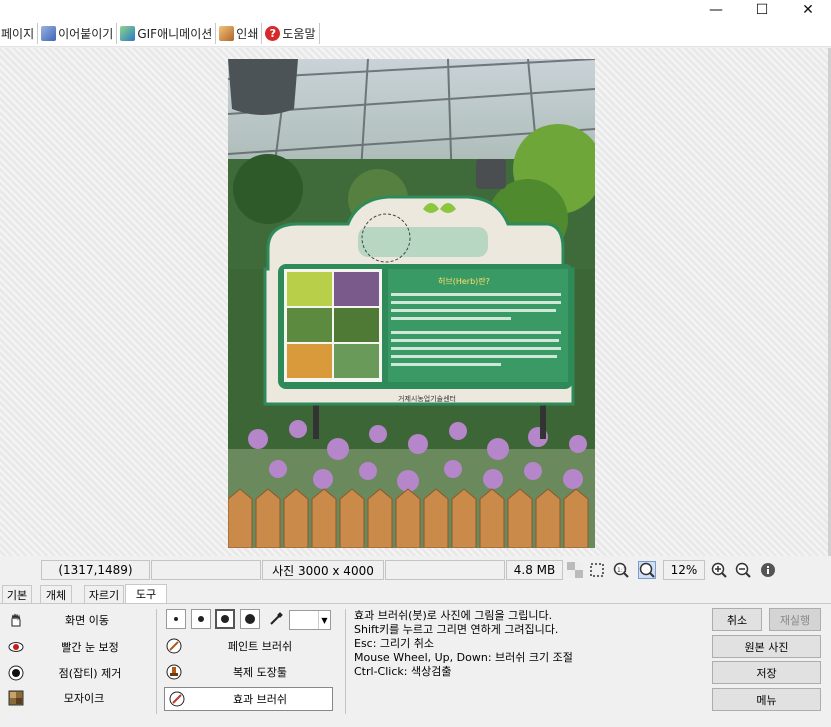  Describe the element at coordinates (17, 594) in the screenshot. I see `tab-basic: 기본` at that location.